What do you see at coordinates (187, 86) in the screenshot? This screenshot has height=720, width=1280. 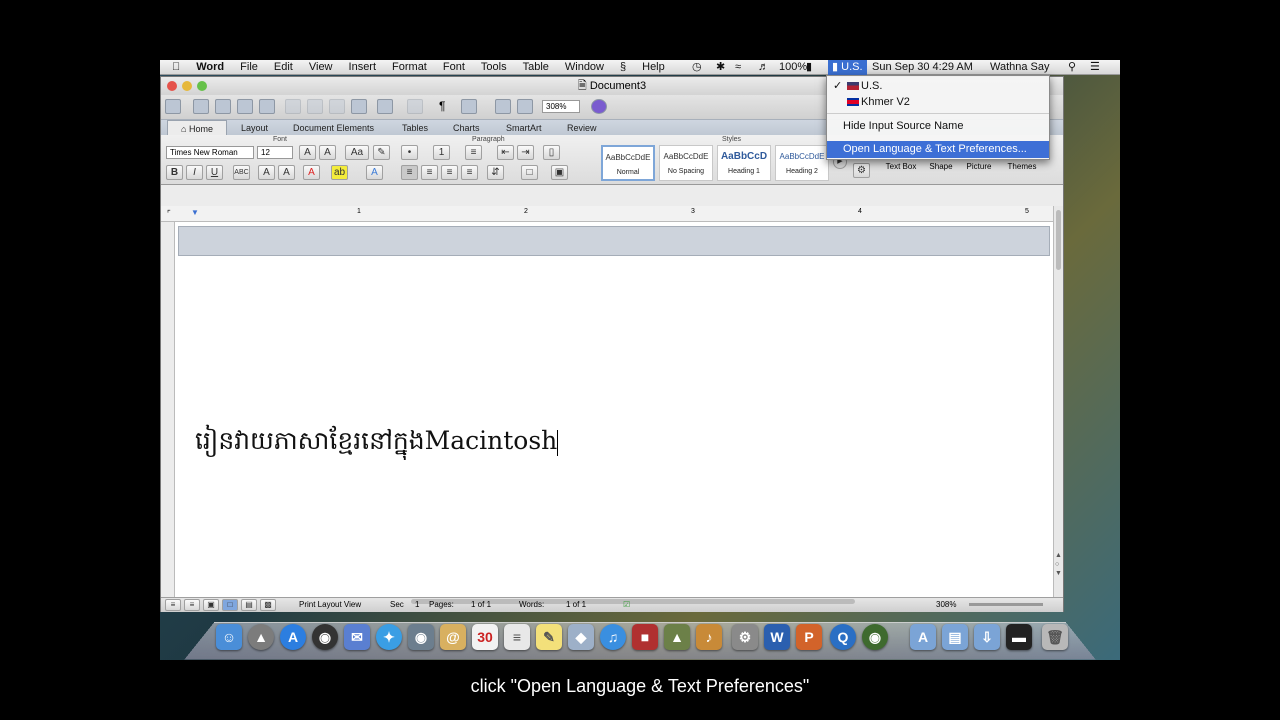 I see `minimize-icon` at bounding box center [187, 86].